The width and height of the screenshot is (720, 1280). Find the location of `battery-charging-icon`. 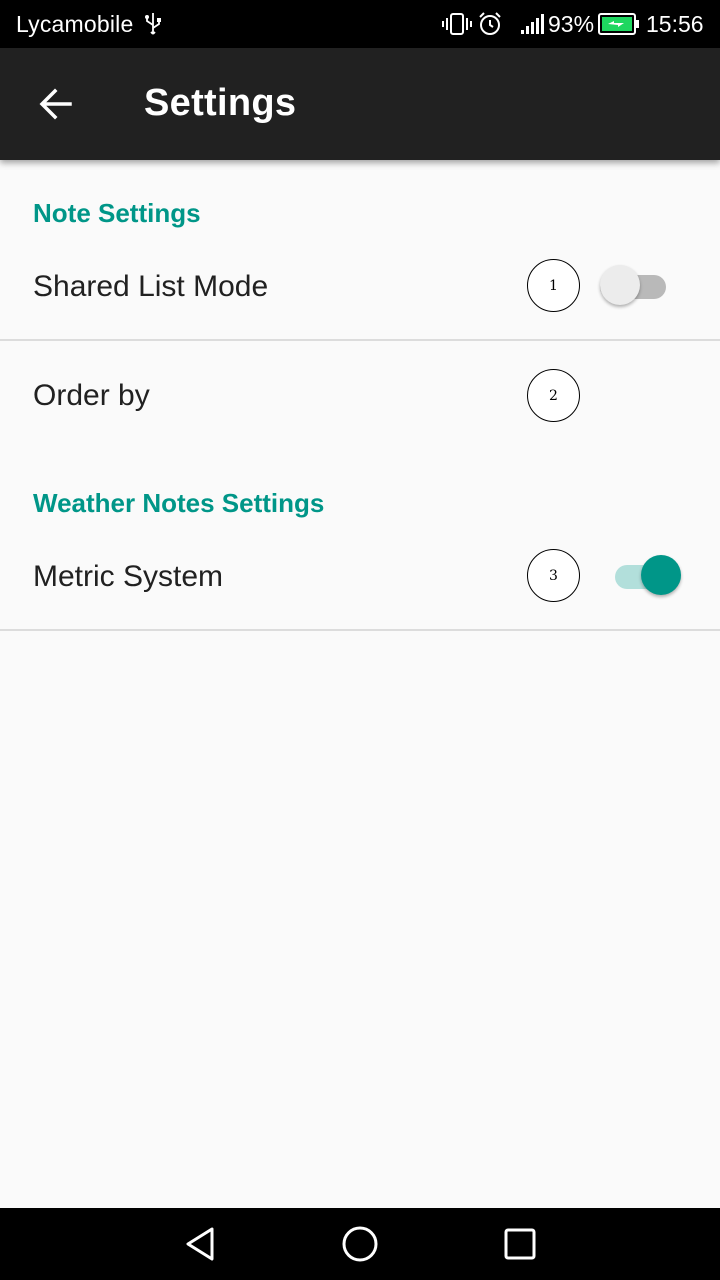

battery-charging-icon is located at coordinates (618, 24).